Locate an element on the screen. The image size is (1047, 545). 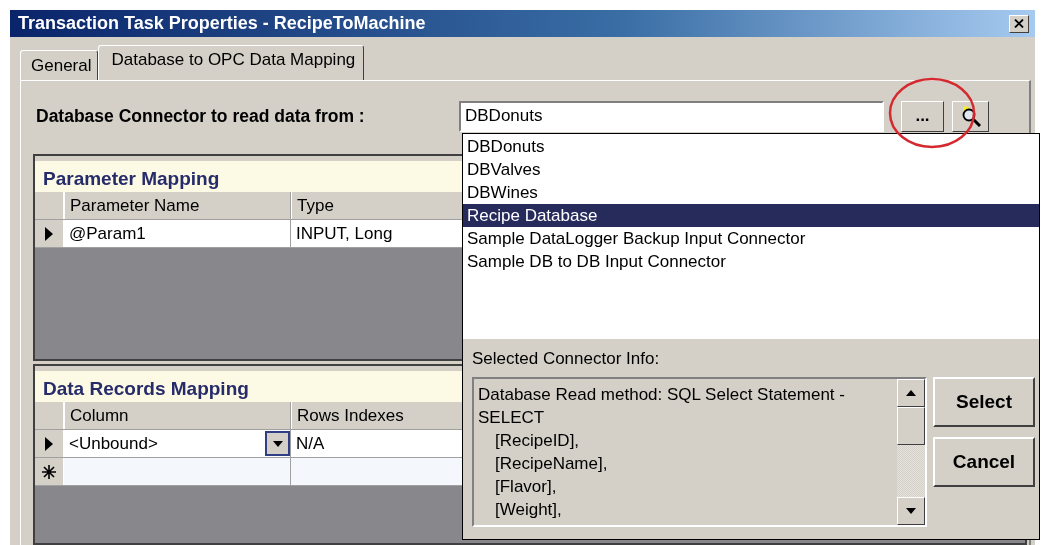
scroll-down-button is located at coordinates (911, 511).